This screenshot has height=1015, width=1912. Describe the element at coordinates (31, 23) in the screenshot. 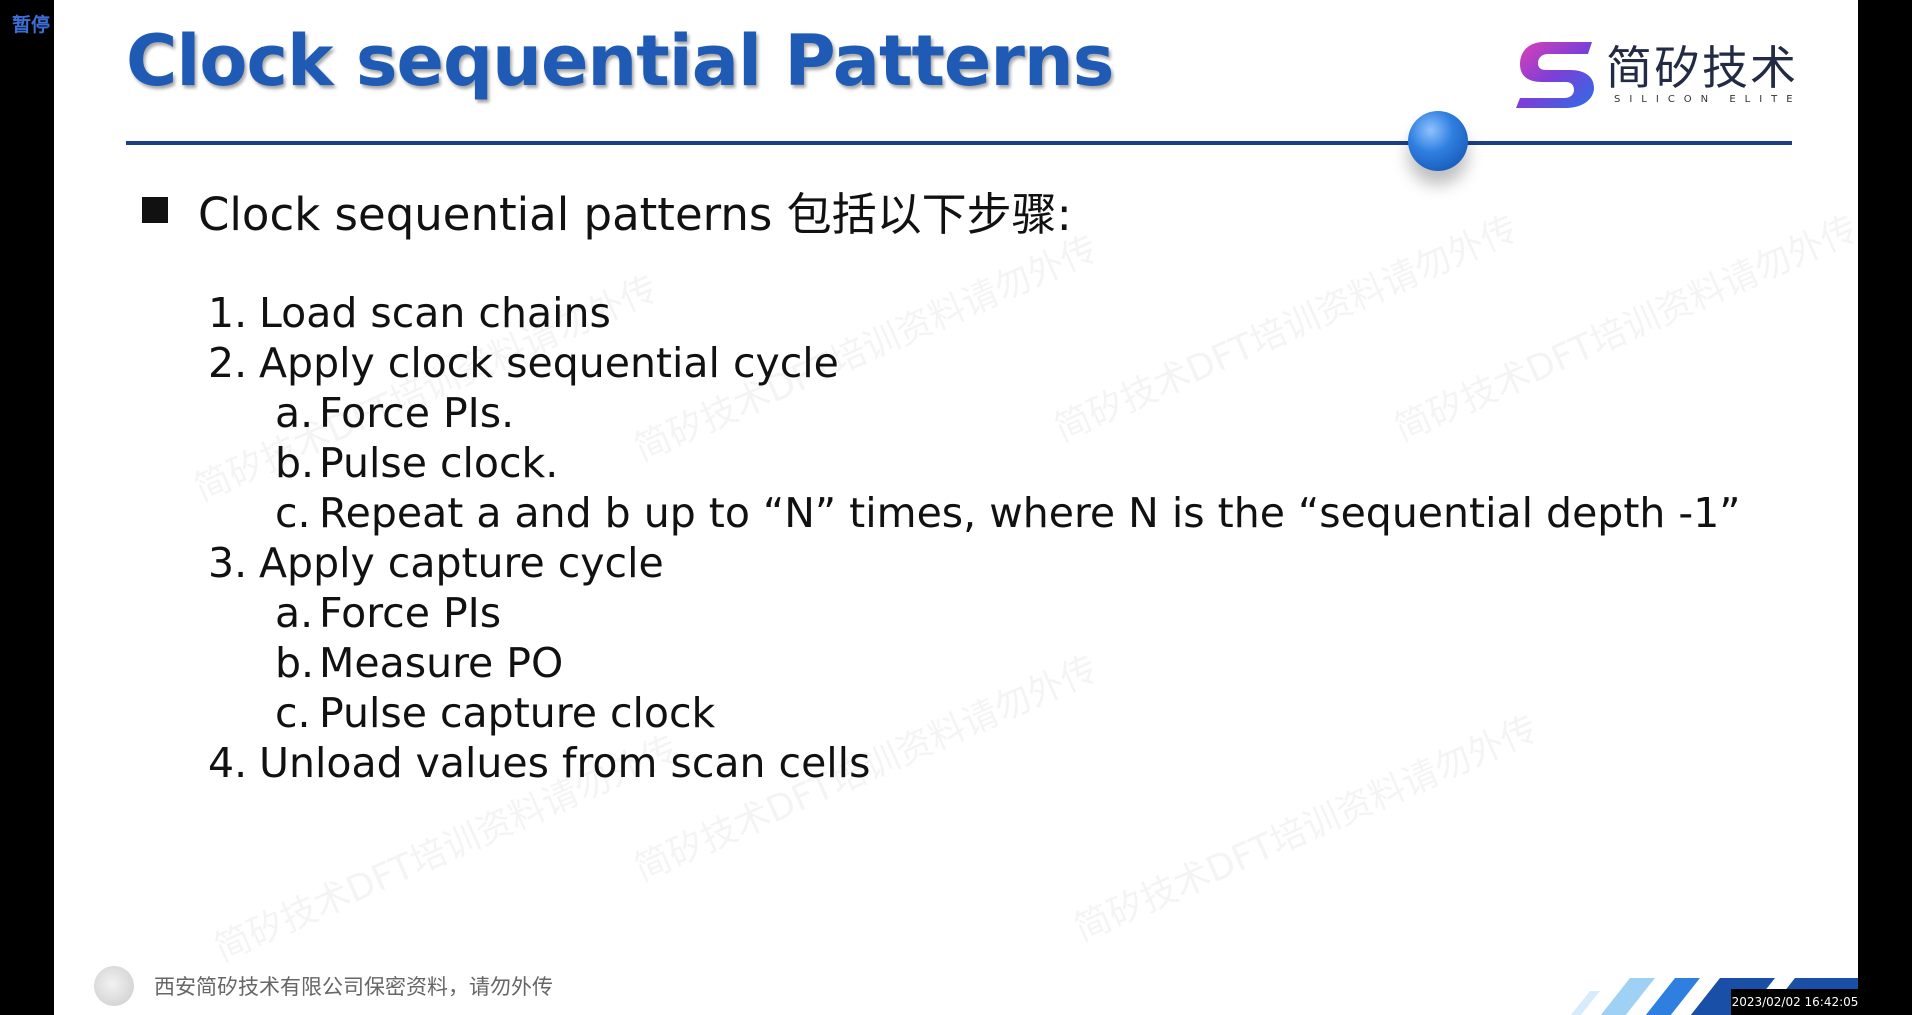

I see `pause-label: 暂停` at that location.